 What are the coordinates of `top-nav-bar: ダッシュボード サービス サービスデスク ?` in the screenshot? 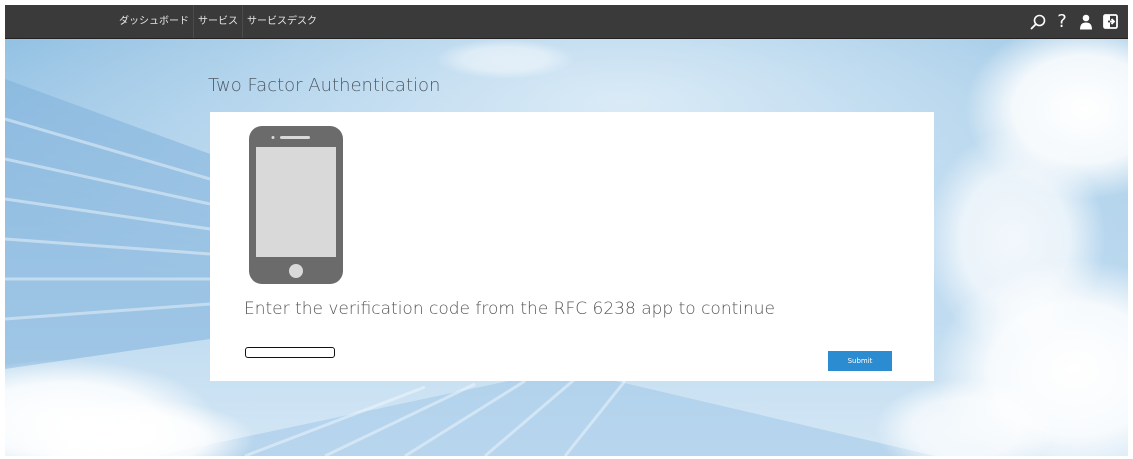 It's located at (566, 22).